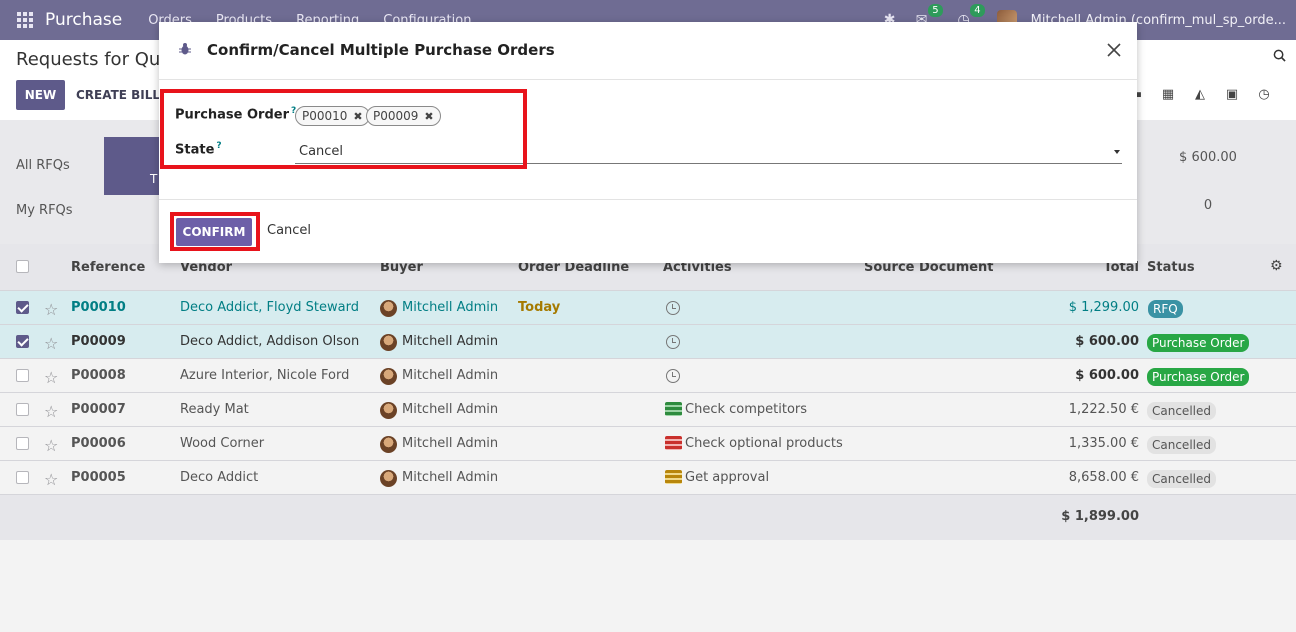 The height and width of the screenshot is (632, 1296). Describe the element at coordinates (1279, 55) in the screenshot. I see `search-icon` at that location.